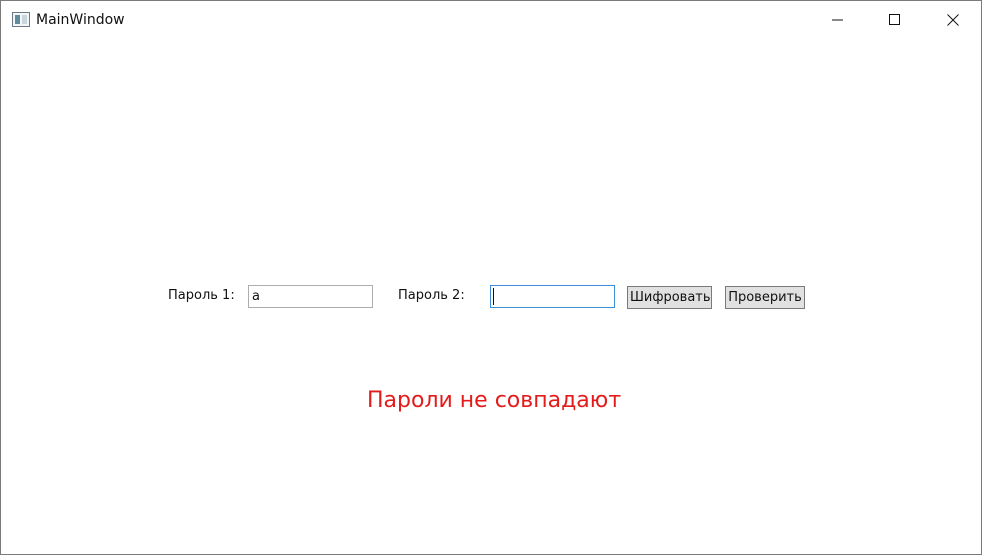 The width and height of the screenshot is (982, 555). I want to click on close-icon, so click(953, 20).